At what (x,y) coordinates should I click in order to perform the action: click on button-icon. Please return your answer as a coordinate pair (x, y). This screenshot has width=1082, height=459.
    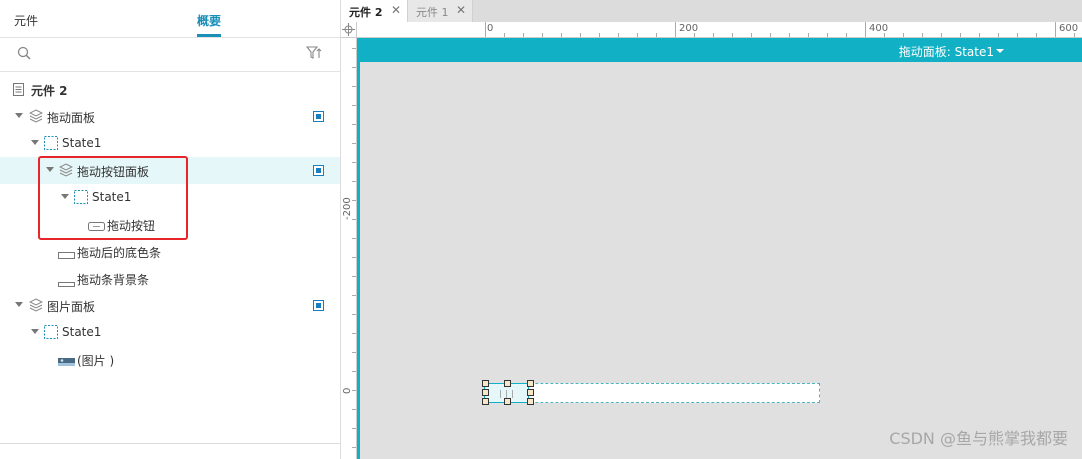
    Looking at the image, I should click on (96, 227).